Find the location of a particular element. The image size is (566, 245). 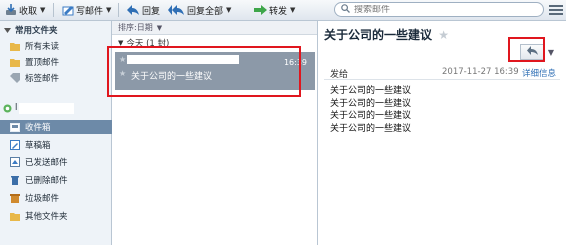

account-label: l is located at coordinates (16, 108).